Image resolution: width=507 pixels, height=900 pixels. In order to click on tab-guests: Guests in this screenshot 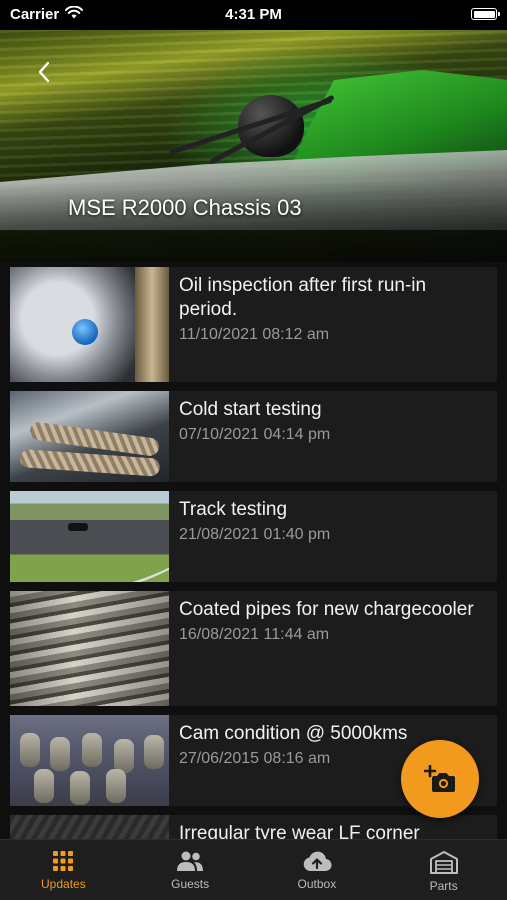, I will do `click(190, 870)`.